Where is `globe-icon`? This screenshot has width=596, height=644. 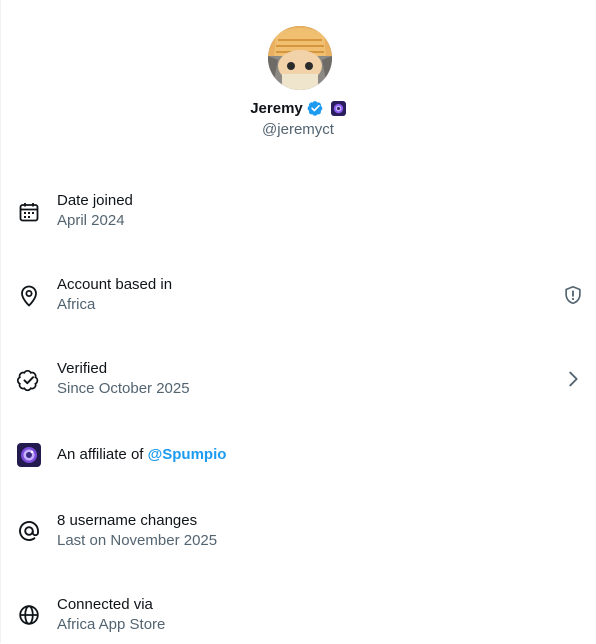
globe-icon is located at coordinates (29, 615).